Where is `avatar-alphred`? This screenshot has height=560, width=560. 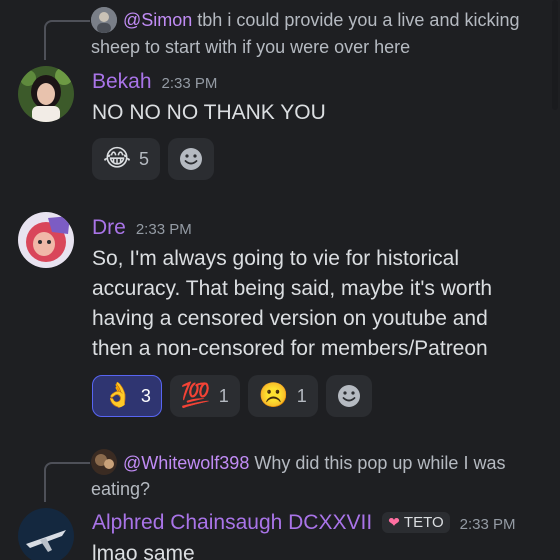 avatar-alphred is located at coordinates (46, 534).